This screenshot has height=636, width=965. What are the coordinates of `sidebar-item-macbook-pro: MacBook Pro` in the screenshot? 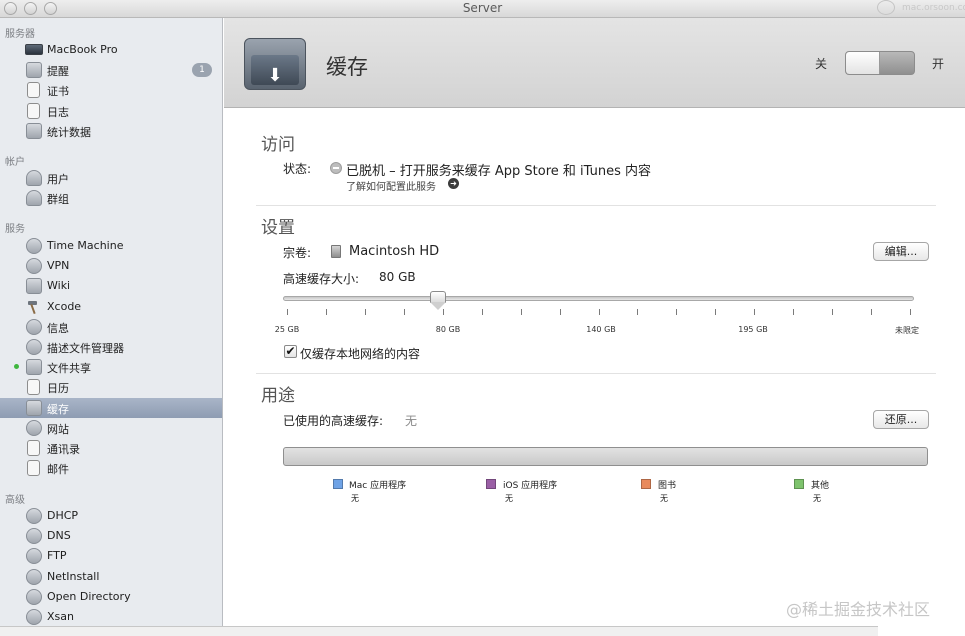 It's located at (111, 50).